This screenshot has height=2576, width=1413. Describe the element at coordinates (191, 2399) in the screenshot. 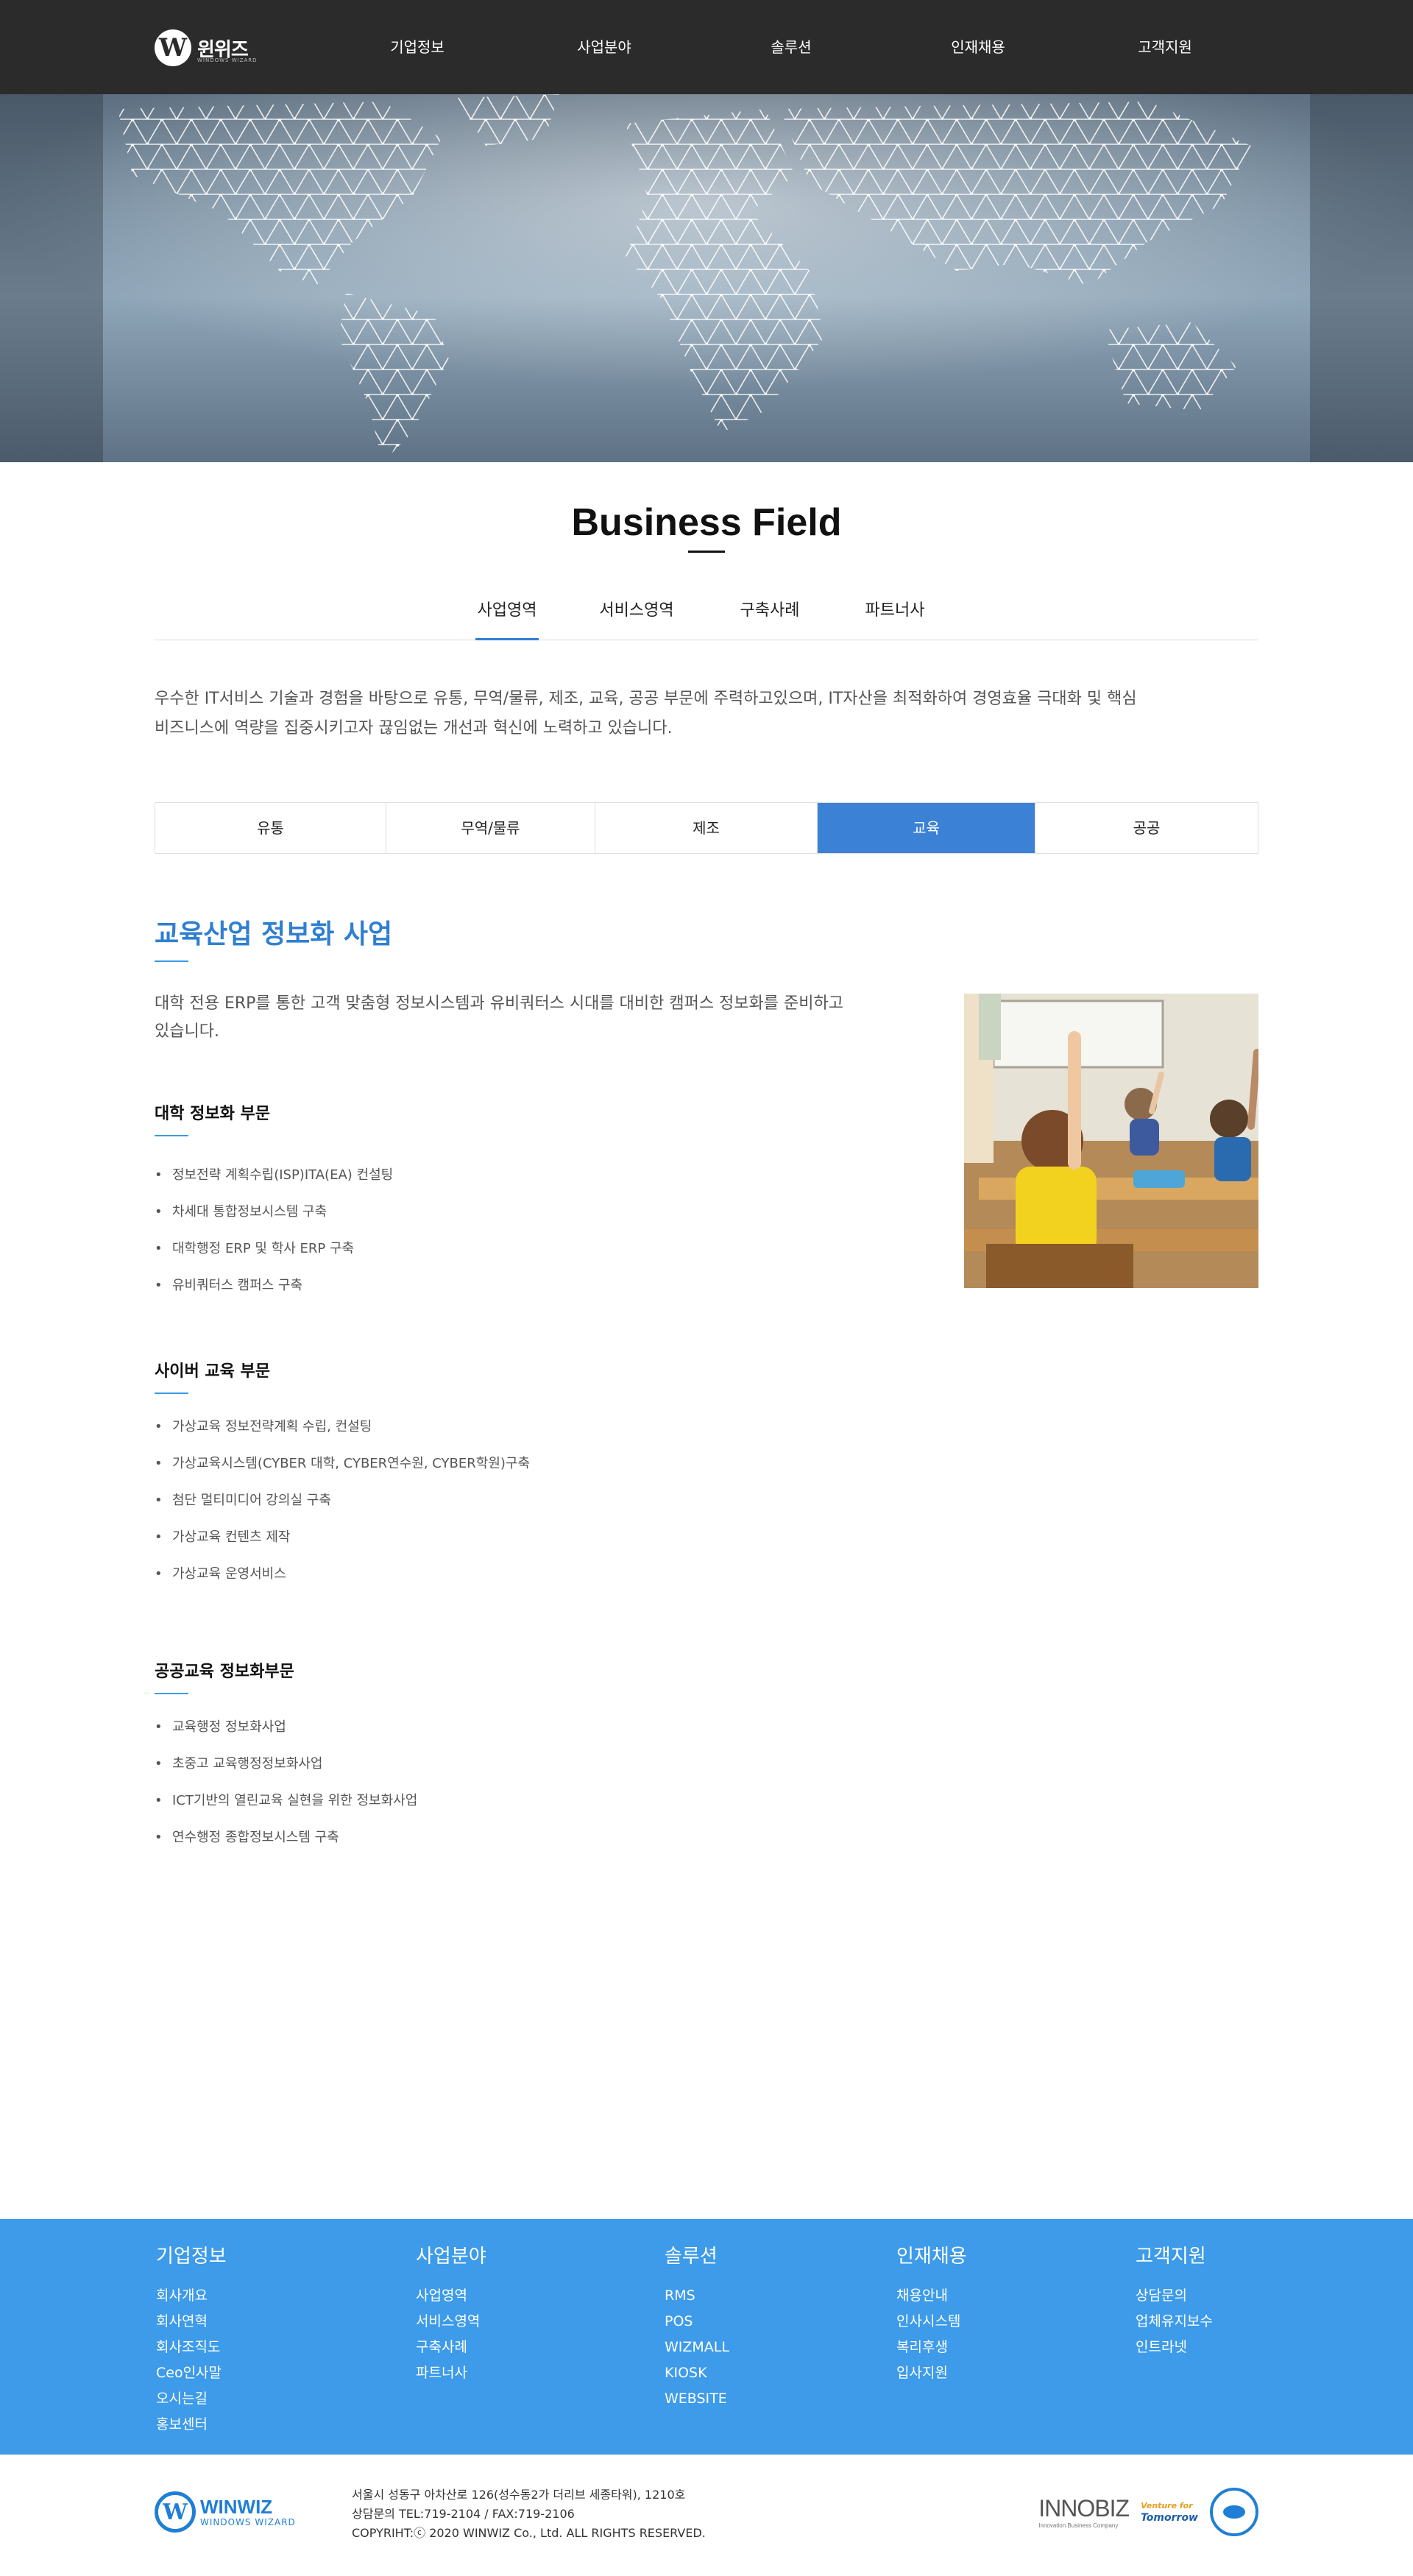

I see `footer-link: 오시는길` at that location.